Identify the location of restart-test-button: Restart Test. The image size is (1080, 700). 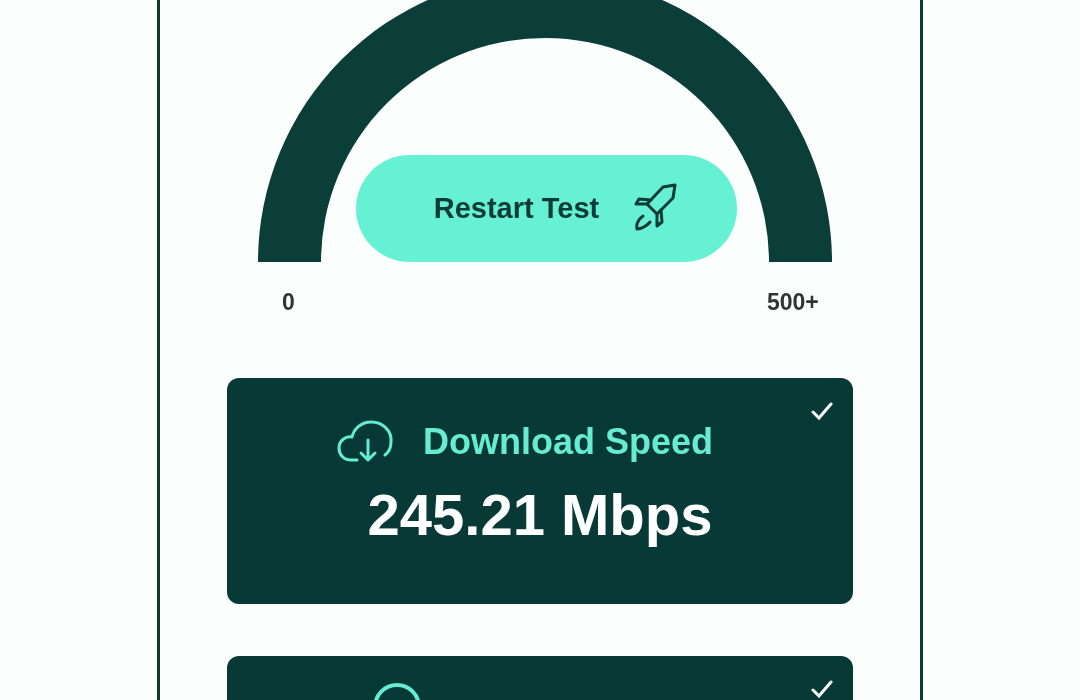
(546, 208).